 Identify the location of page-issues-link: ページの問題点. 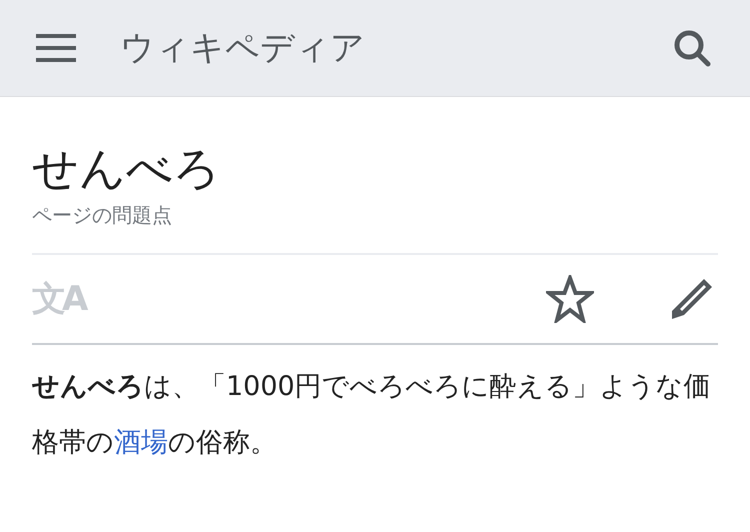
(102, 216).